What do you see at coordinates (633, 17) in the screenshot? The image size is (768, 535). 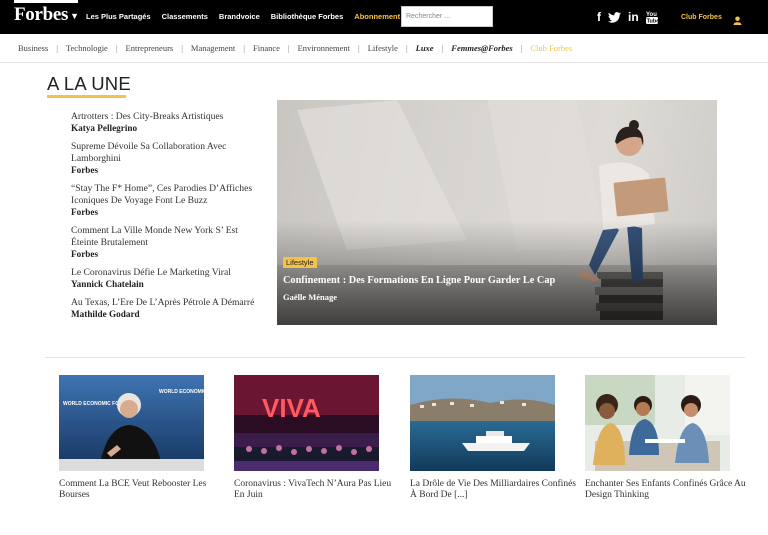 I see `linkedin-icon: in` at bounding box center [633, 17].